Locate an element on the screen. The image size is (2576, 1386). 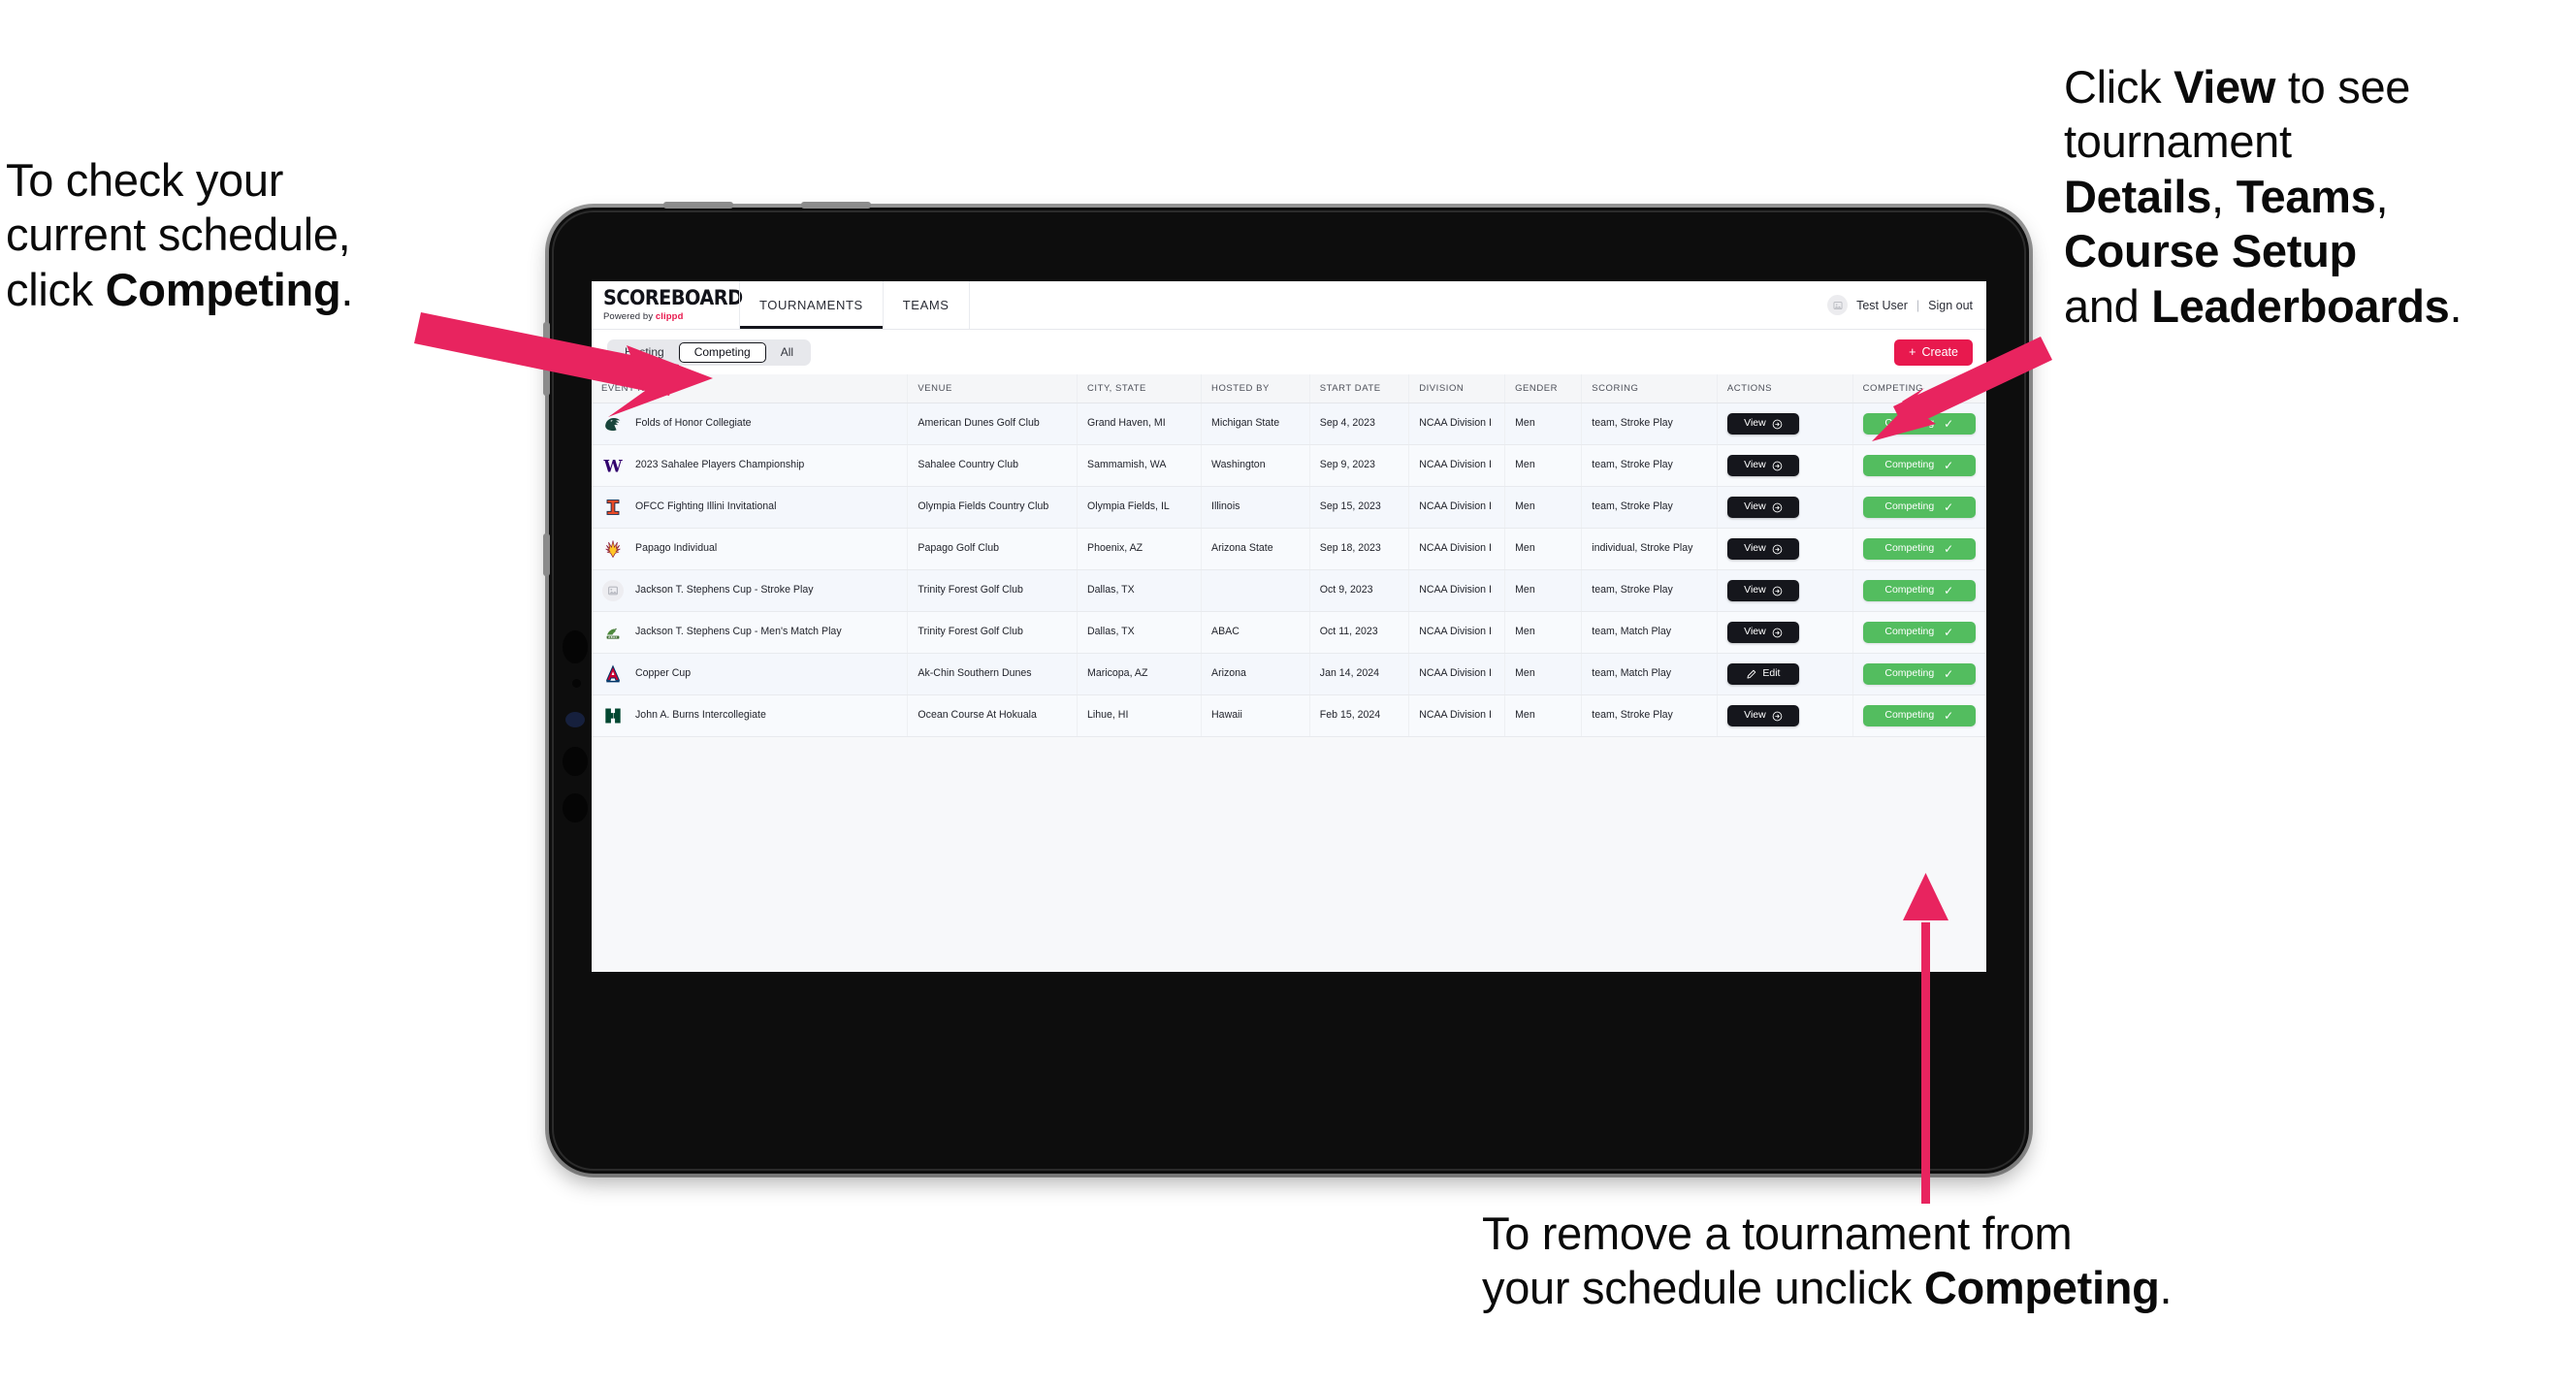
column-header-event-name: EVENT NAME is located at coordinates (750, 388).